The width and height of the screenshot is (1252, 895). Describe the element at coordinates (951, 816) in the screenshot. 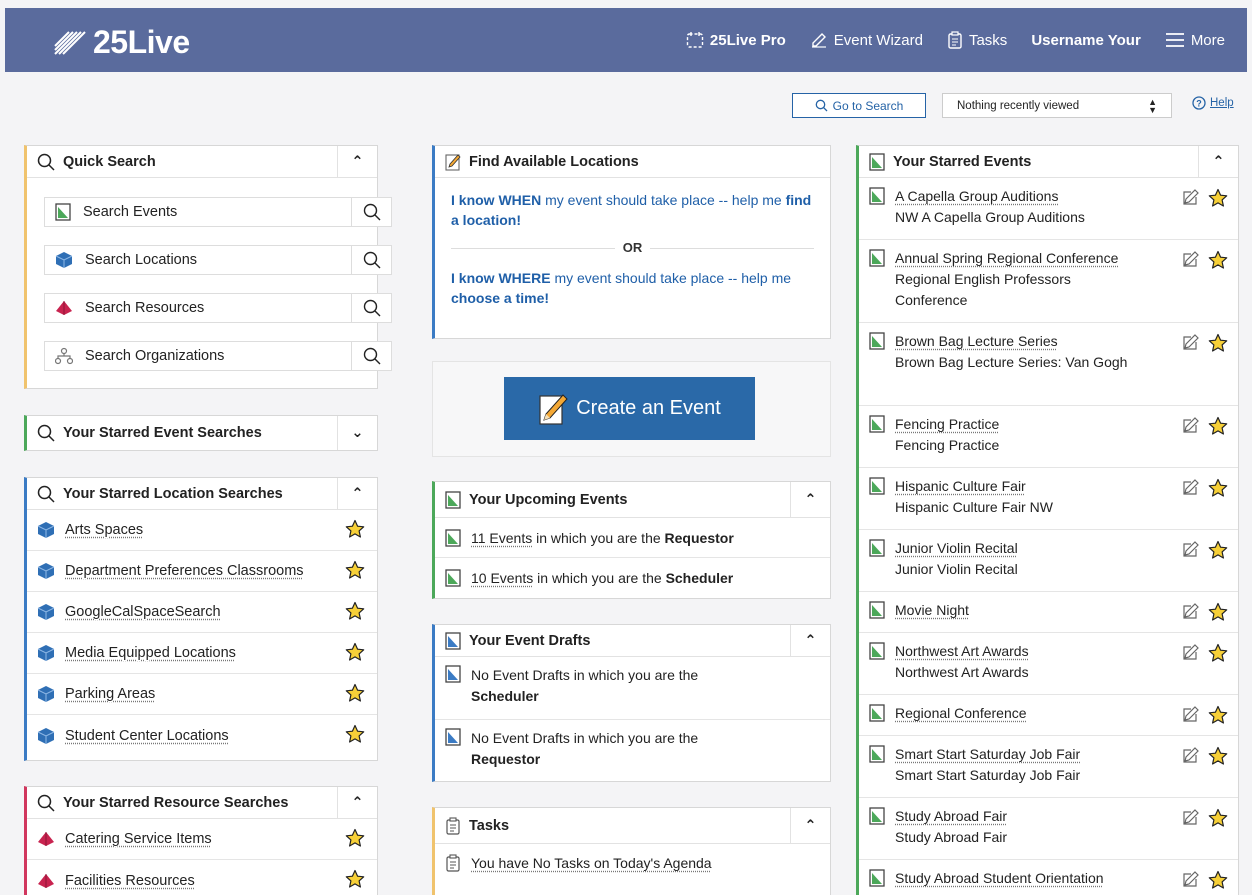

I see `event-name-link: Study Abroad Fair` at that location.